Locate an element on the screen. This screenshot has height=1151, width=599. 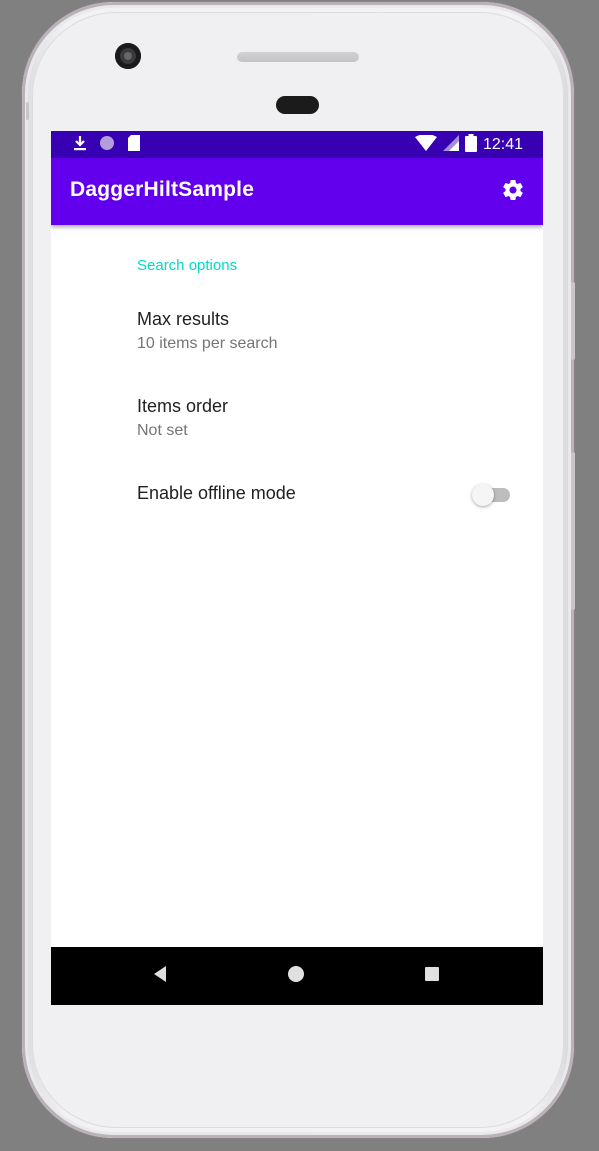
pref-summary: 10 items per search is located at coordinates (207, 343).